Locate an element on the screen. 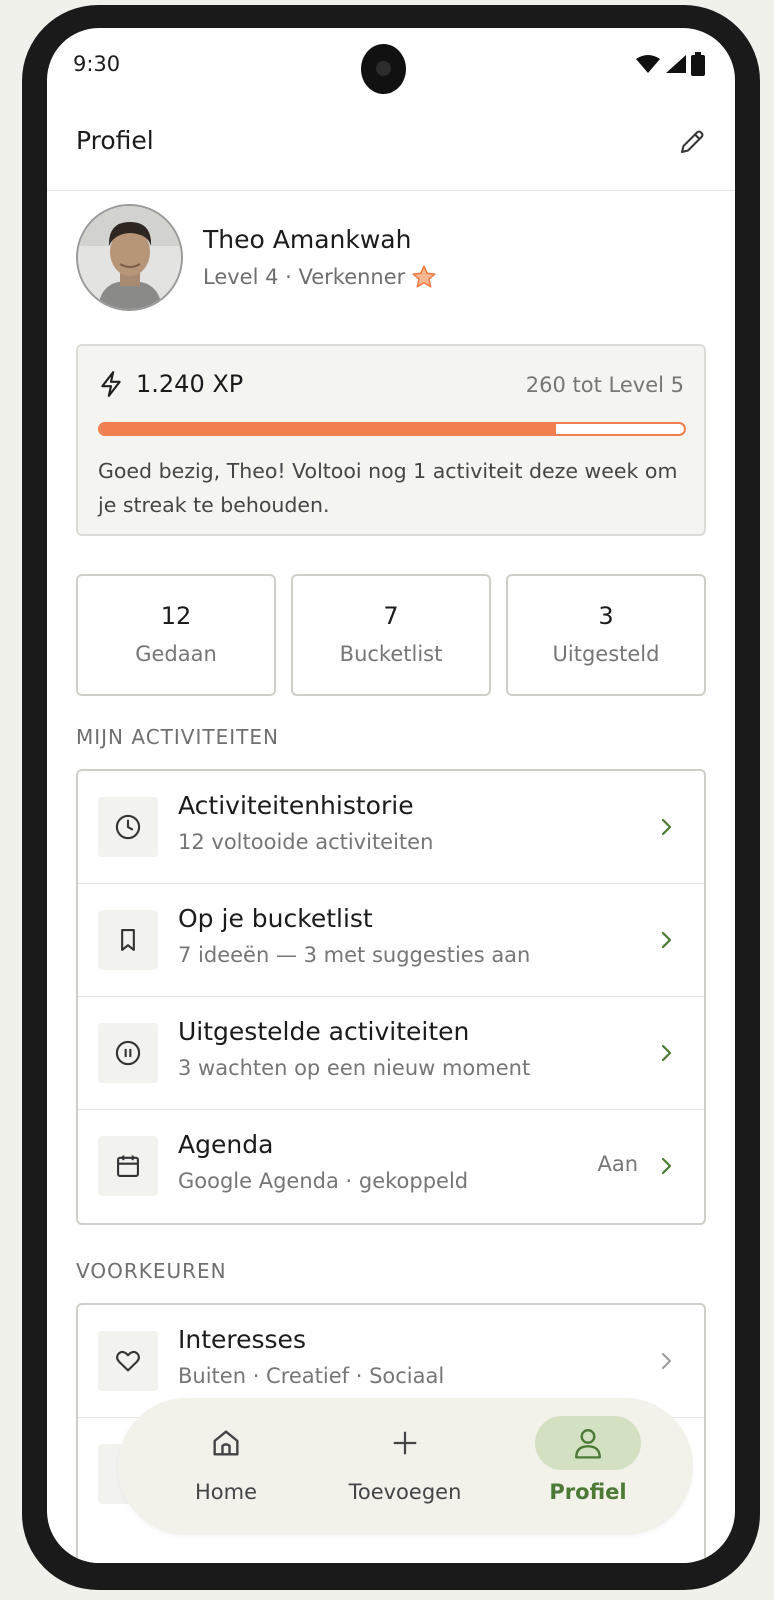 This screenshot has height=1600, width=774. item-title: Activiteitenhistorie is located at coordinates (296, 805).